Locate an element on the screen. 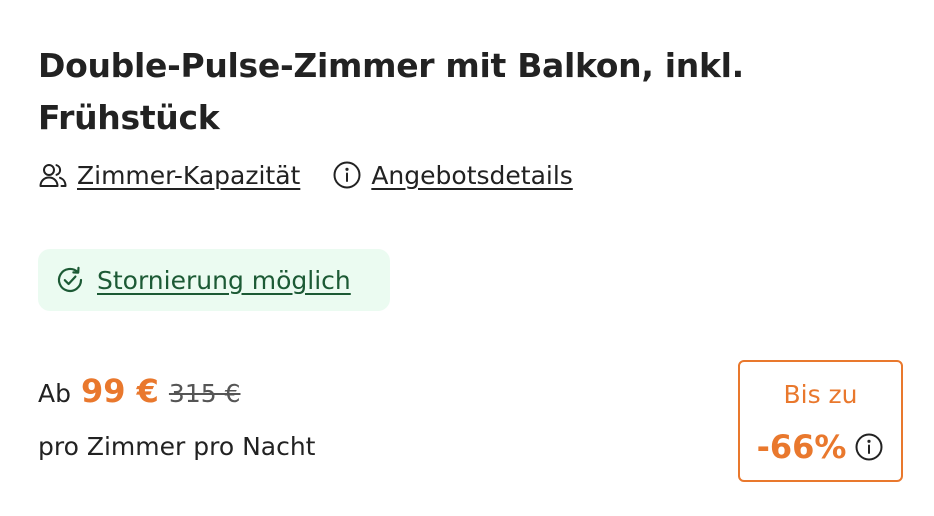 Image resolution: width=934 pixels, height=516 pixels. offer-links: Zimmer-Kapazität Angebotsdetails is located at coordinates (305, 175).